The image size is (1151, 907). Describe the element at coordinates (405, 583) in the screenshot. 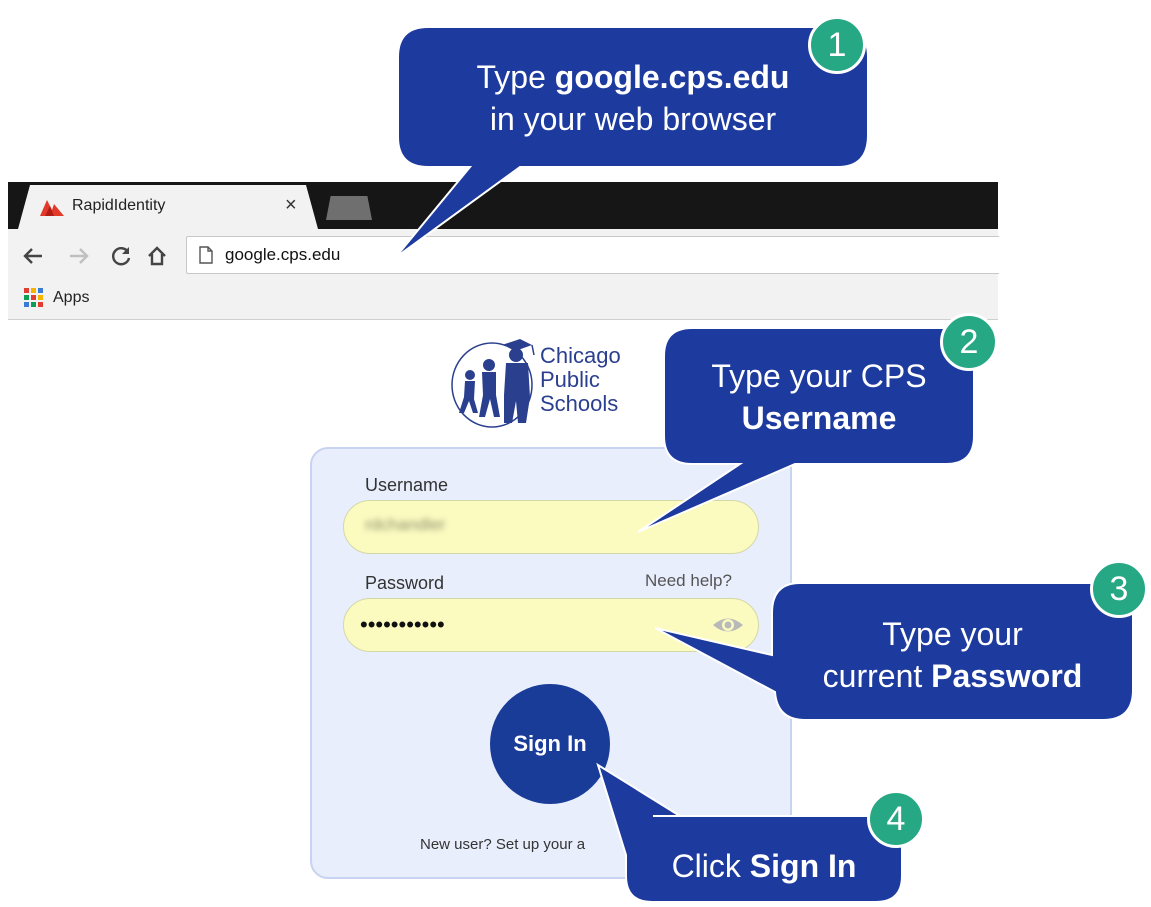

I see `password-label: Password` at that location.